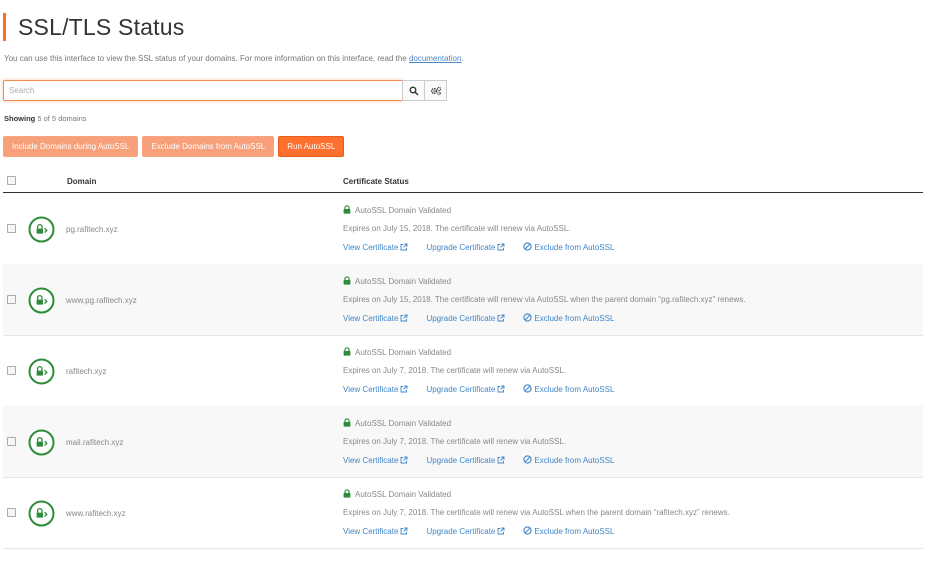  What do you see at coordinates (208, 146) in the screenshot?
I see `exclude-domains-button: Exclude Domains from AutoSSL` at bounding box center [208, 146].